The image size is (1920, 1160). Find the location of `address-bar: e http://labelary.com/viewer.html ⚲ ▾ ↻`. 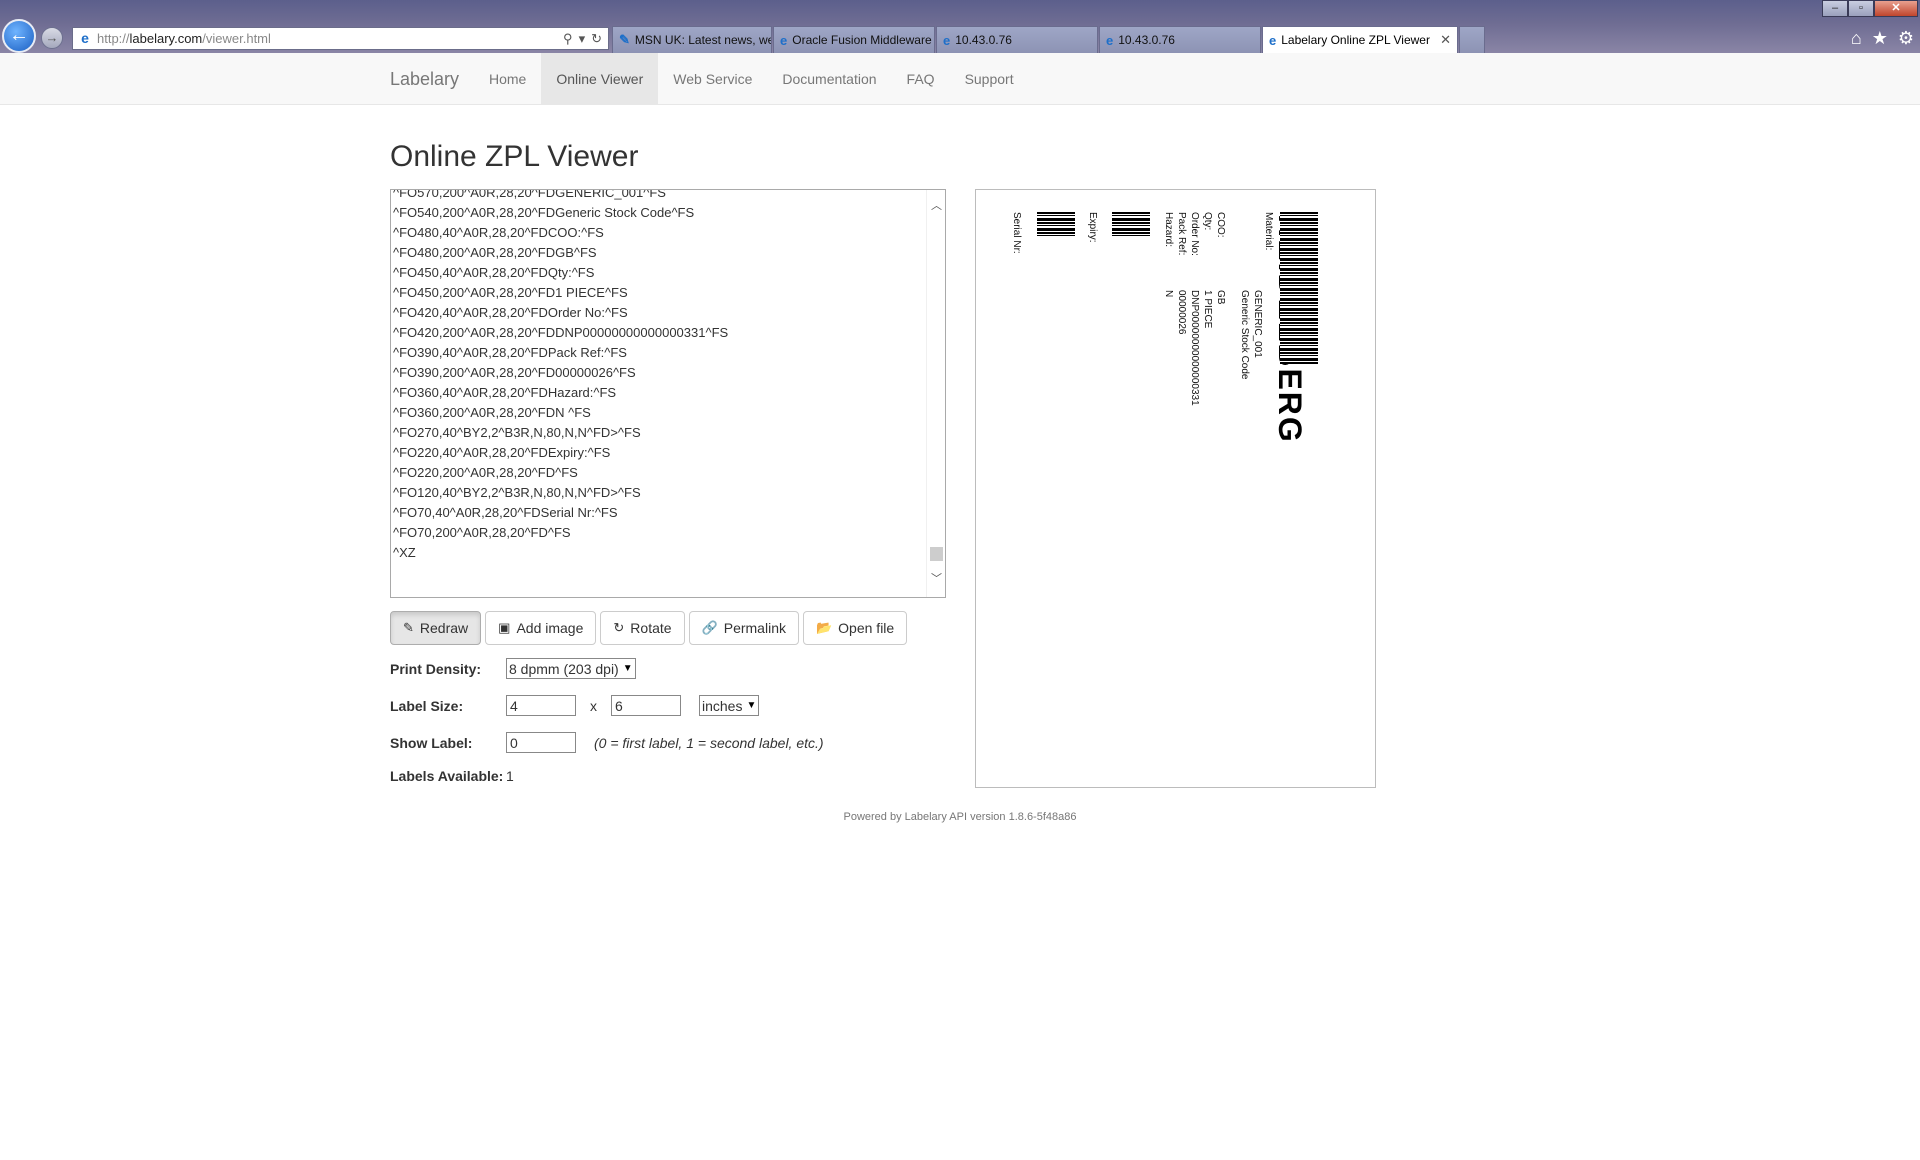

address-bar: e http://labelary.com/viewer.html ⚲ ▾ ↻ is located at coordinates (340, 38).